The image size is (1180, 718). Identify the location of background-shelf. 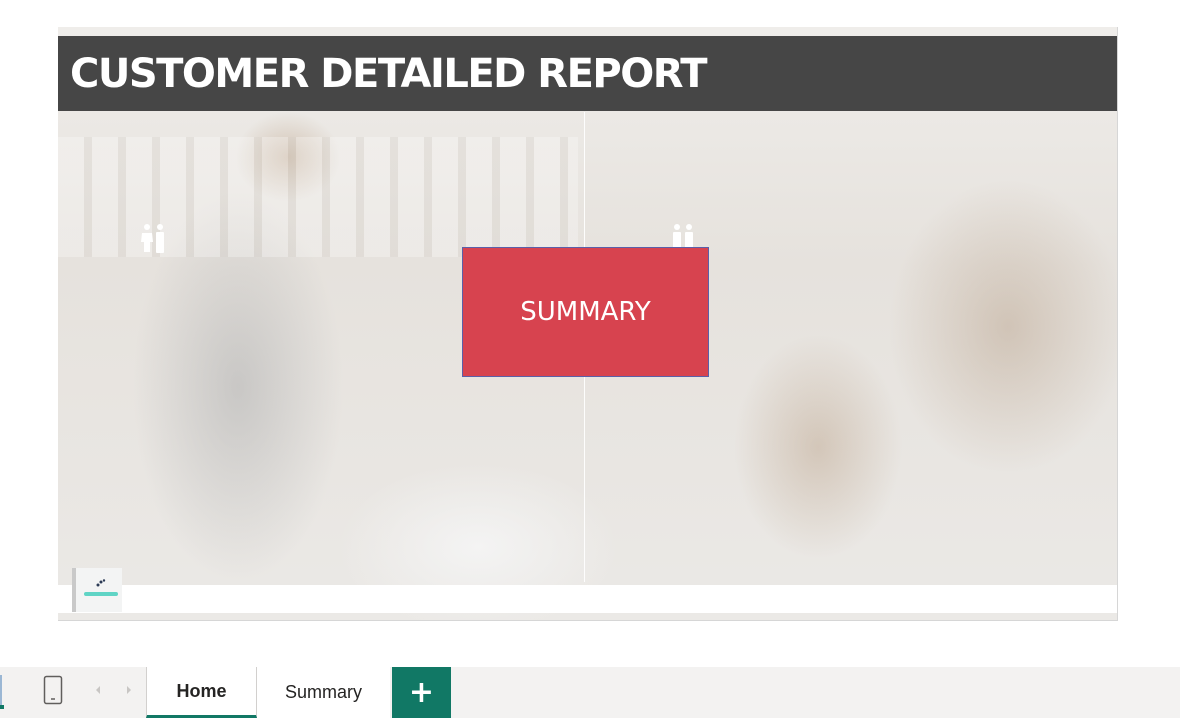
(318, 197).